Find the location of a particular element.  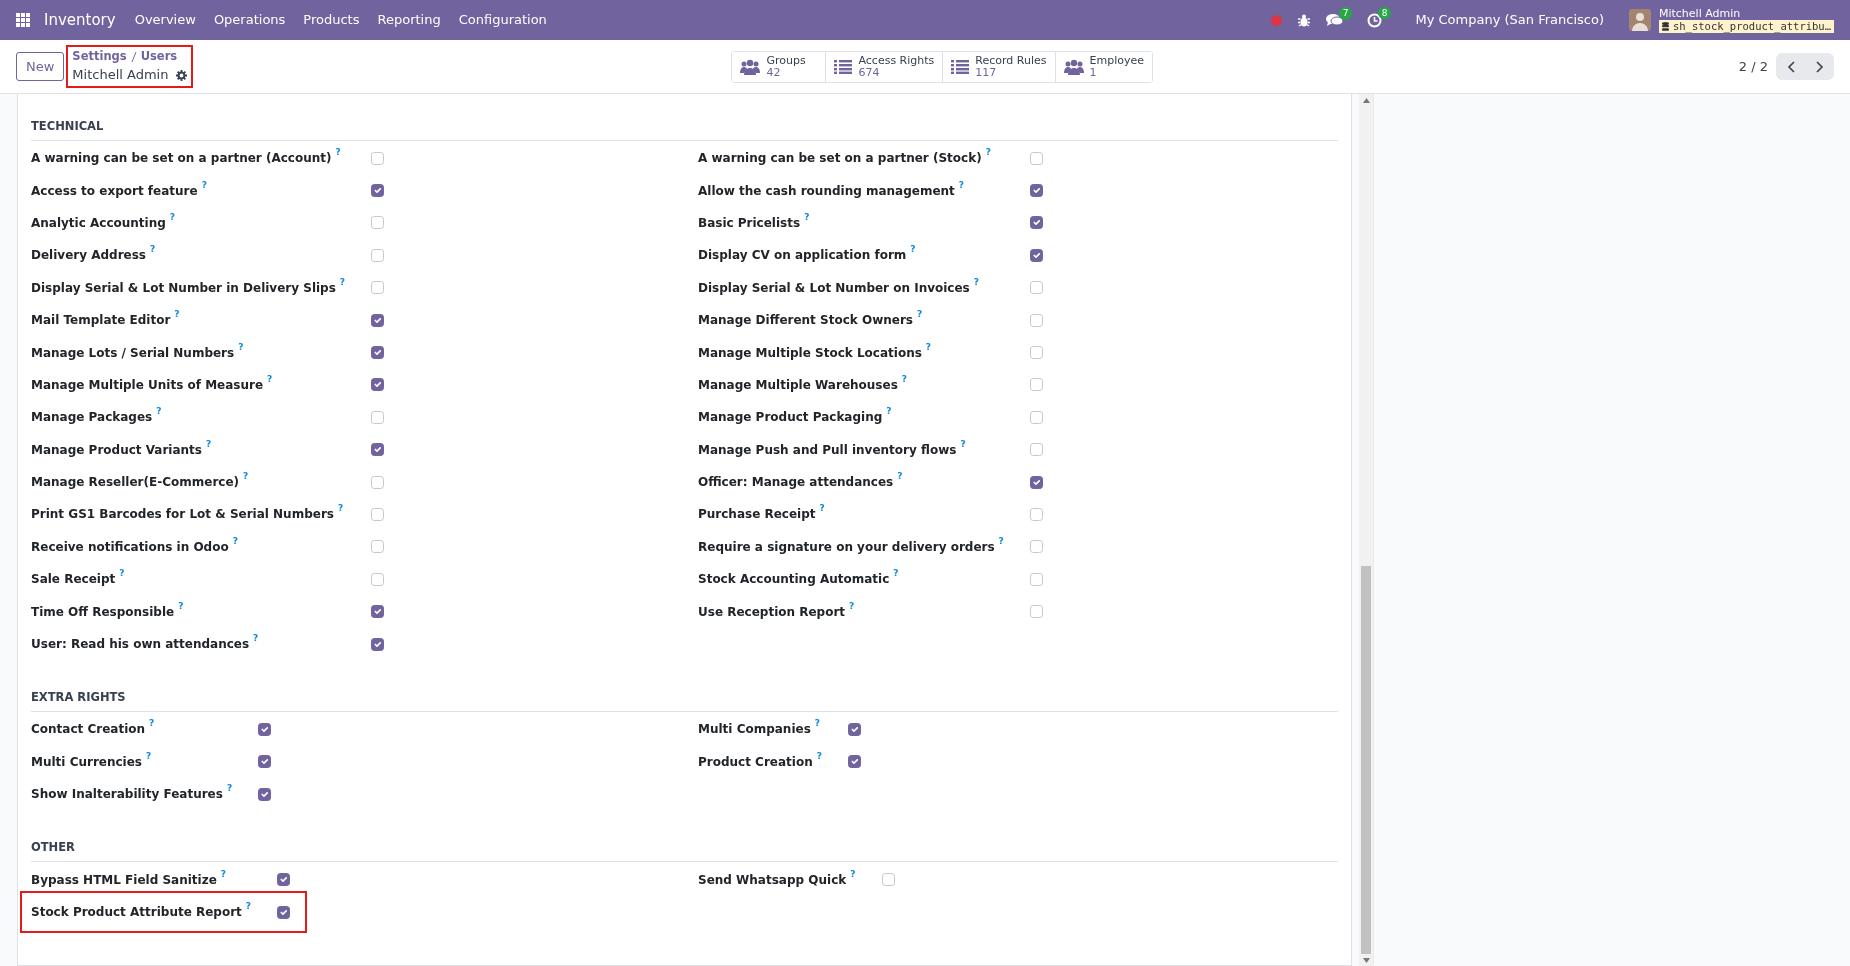

bug-icon is located at coordinates (1304, 20).